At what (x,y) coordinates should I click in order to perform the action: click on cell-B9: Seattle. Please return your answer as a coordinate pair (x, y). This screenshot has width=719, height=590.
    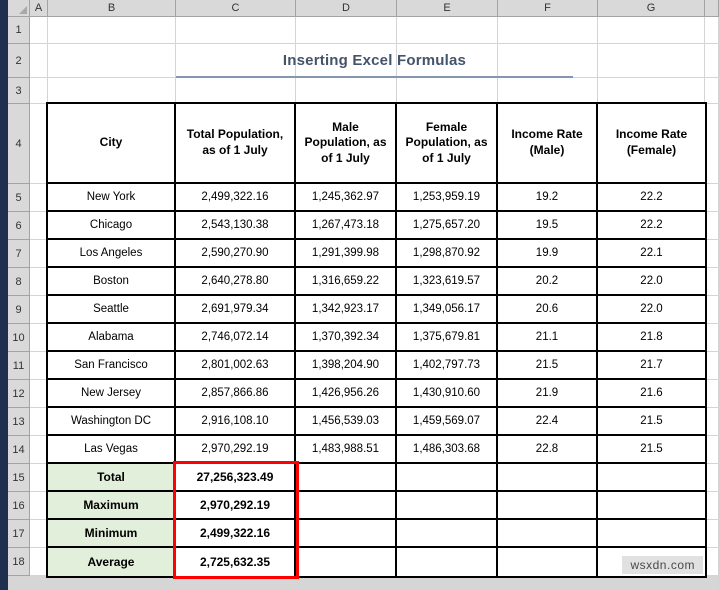
    Looking at the image, I should click on (112, 310).